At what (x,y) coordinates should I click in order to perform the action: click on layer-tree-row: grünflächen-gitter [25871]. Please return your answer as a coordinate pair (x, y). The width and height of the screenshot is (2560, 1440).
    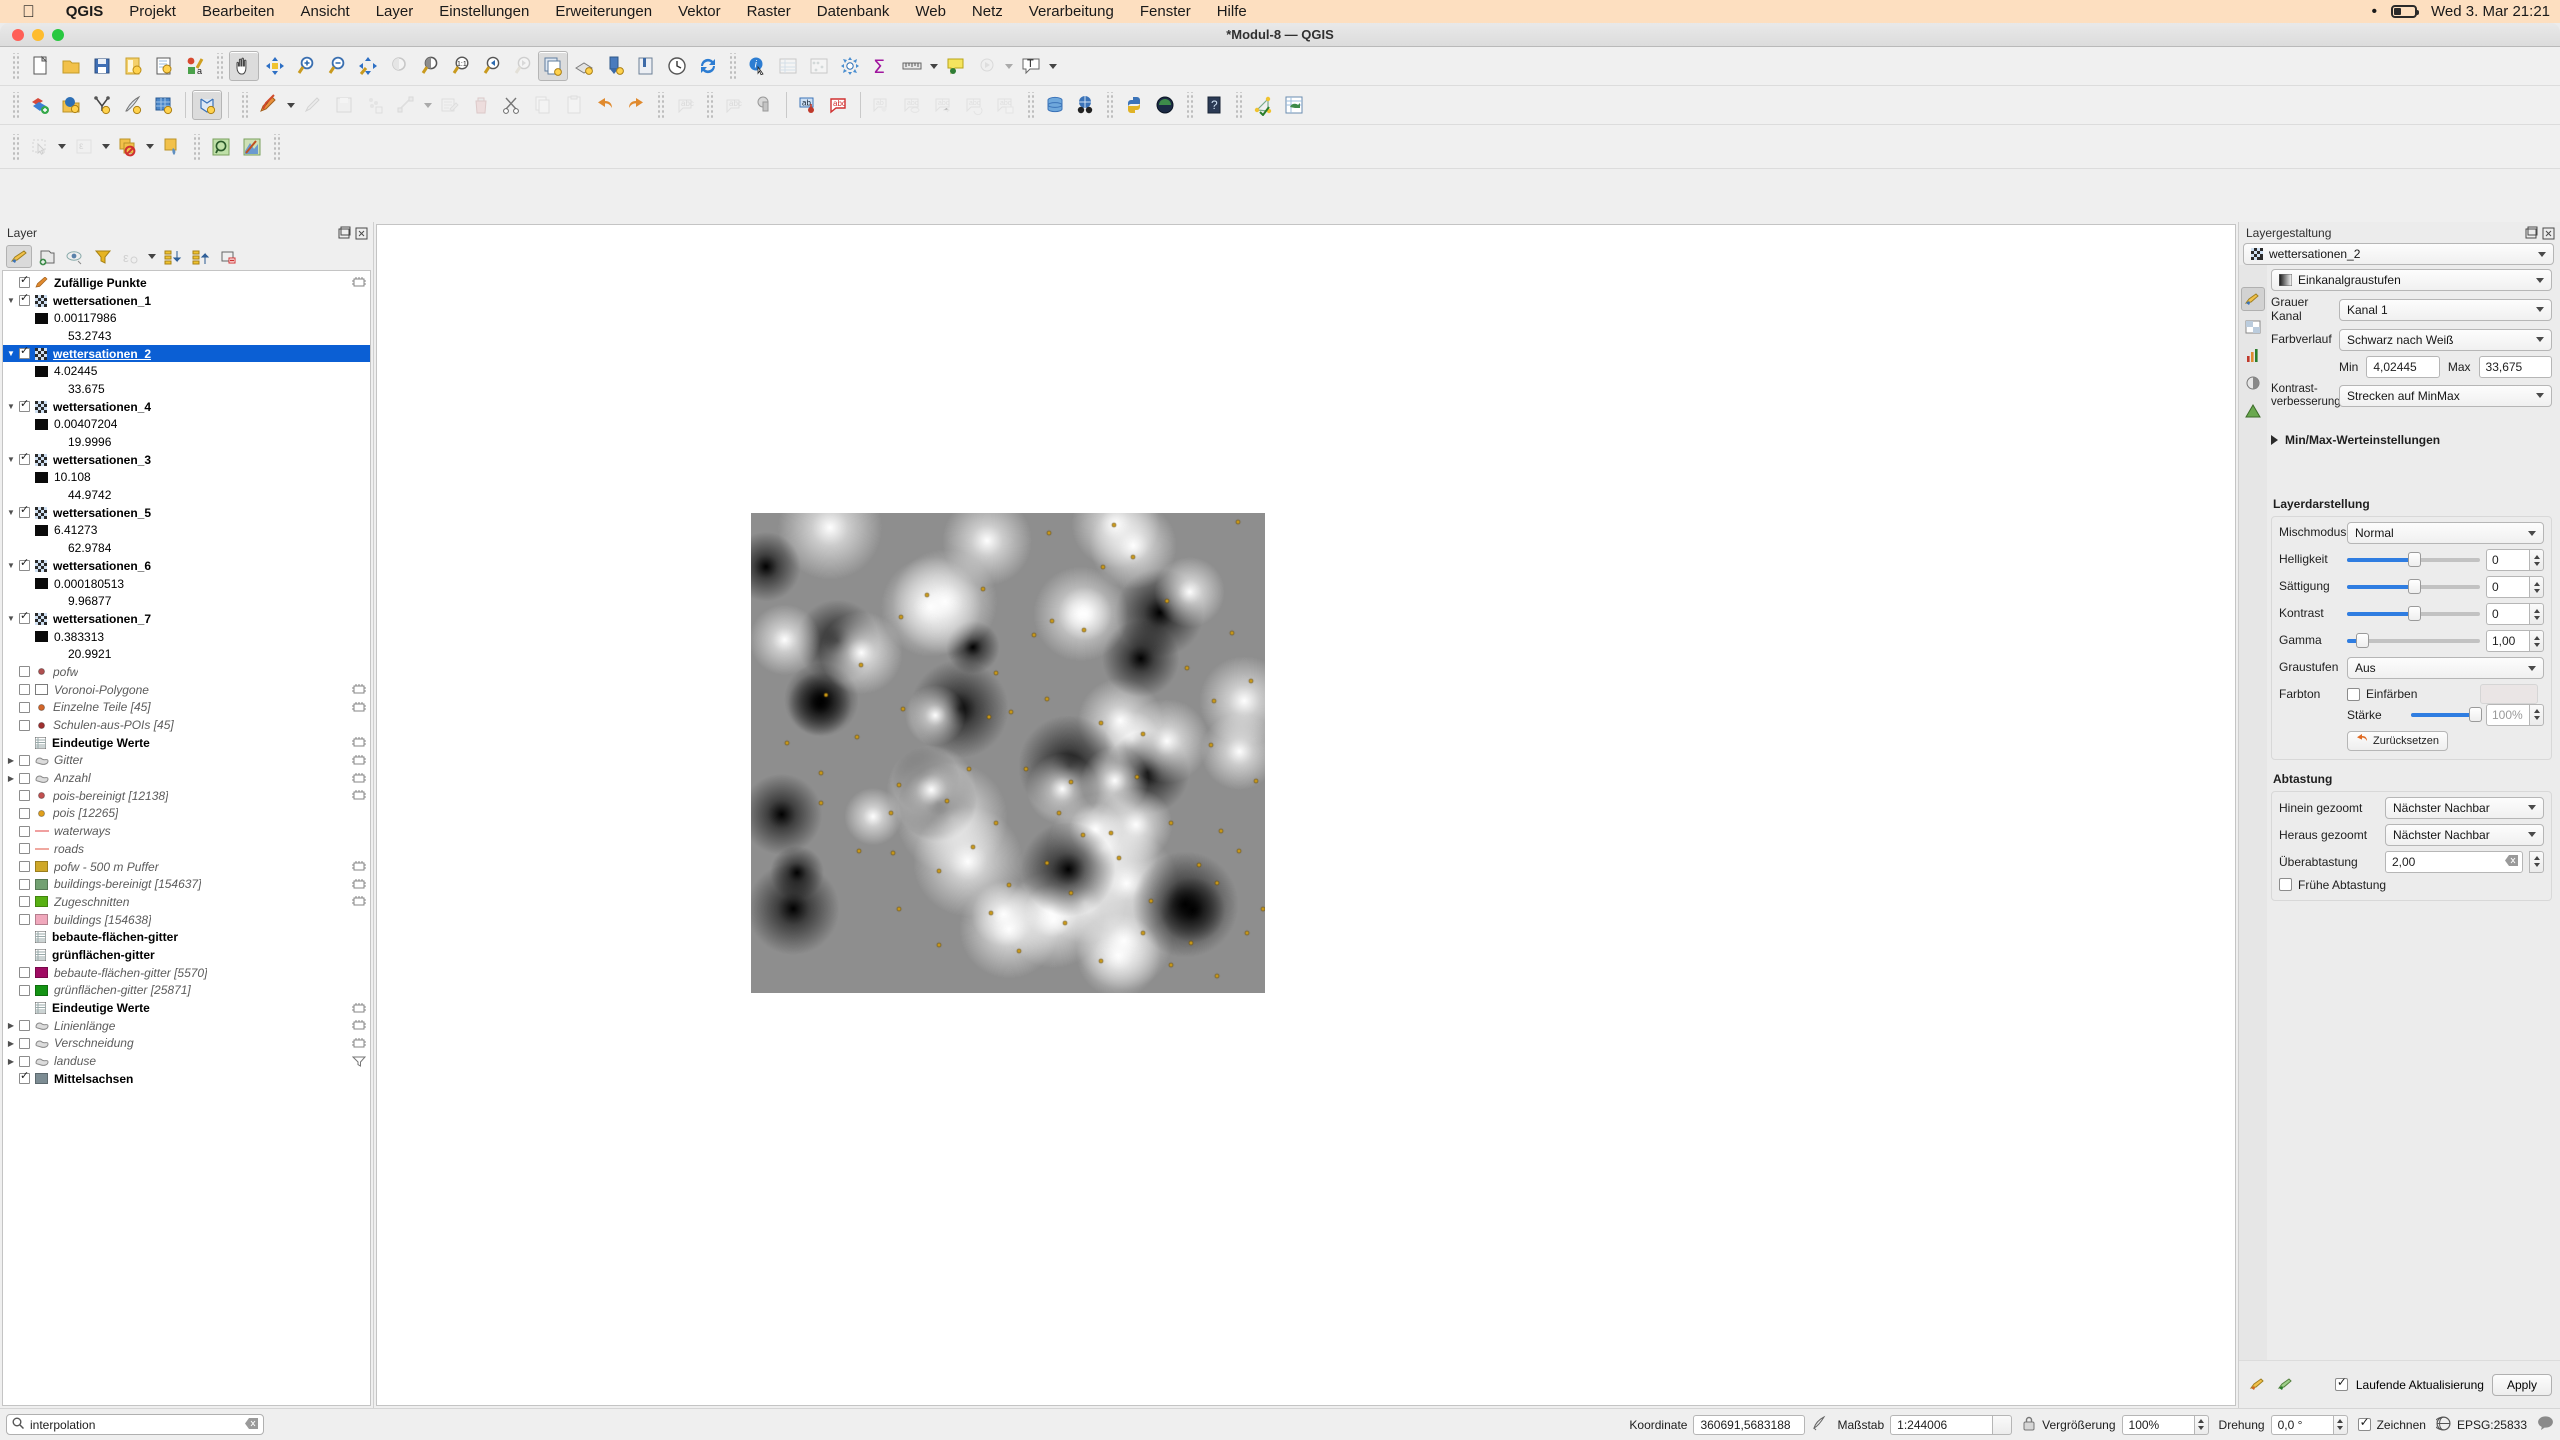
    Looking at the image, I should click on (186, 991).